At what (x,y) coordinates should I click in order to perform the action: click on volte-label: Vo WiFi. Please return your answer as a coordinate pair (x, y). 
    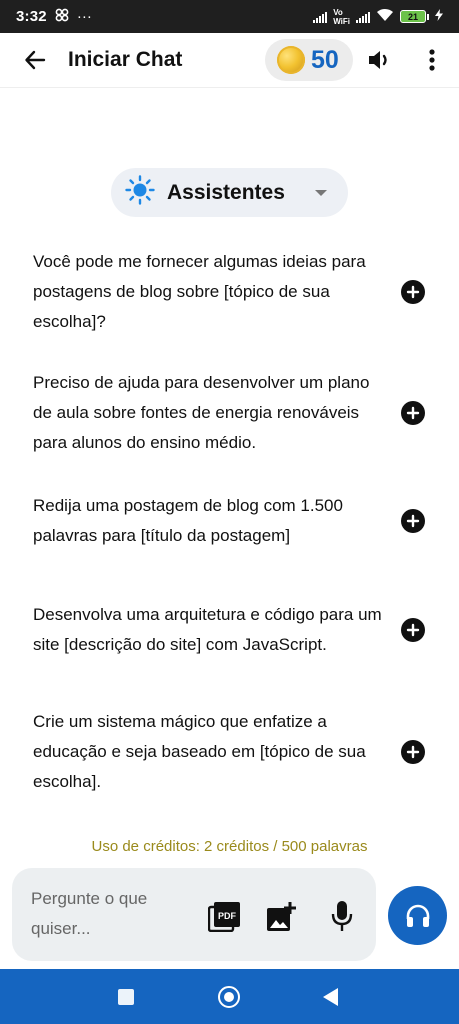
    Looking at the image, I should click on (341, 17).